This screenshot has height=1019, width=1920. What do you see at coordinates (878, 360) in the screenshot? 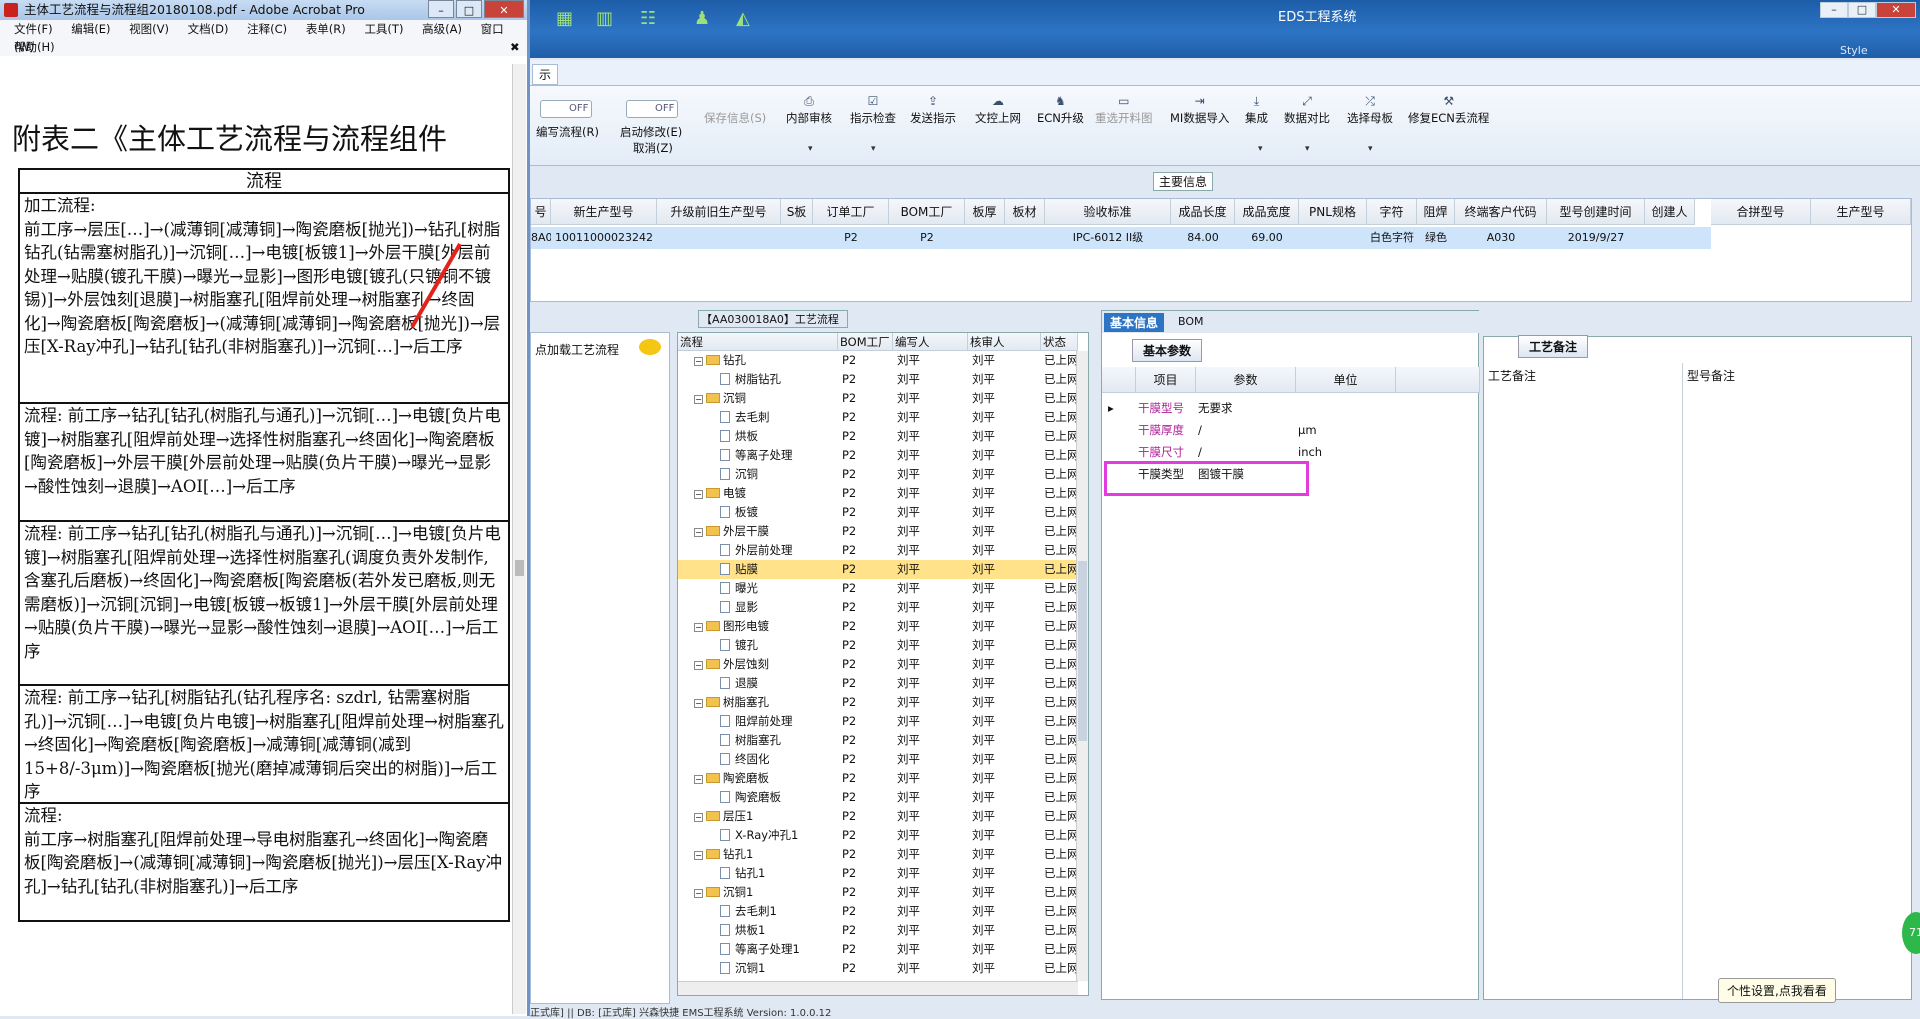
I see `tree-row: − 钻孔 P2 刘平 刘平 已上网` at bounding box center [878, 360].